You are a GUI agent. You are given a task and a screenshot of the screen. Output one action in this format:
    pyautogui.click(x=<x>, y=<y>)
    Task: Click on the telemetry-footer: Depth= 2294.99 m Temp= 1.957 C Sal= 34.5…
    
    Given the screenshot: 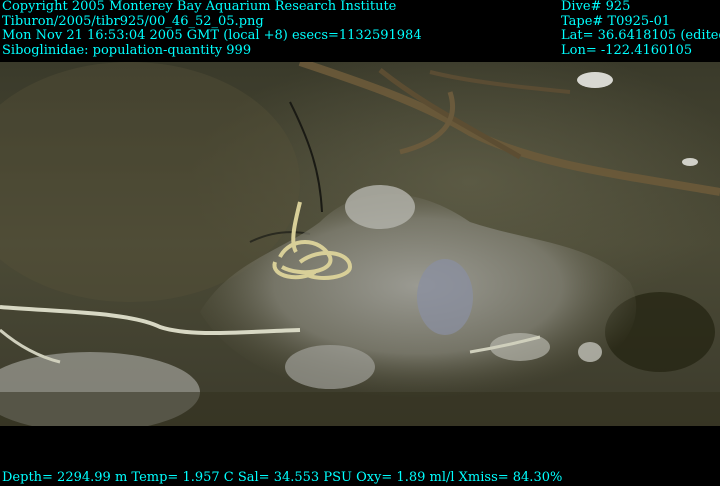 What is the action you would take?
    pyautogui.click(x=360, y=456)
    